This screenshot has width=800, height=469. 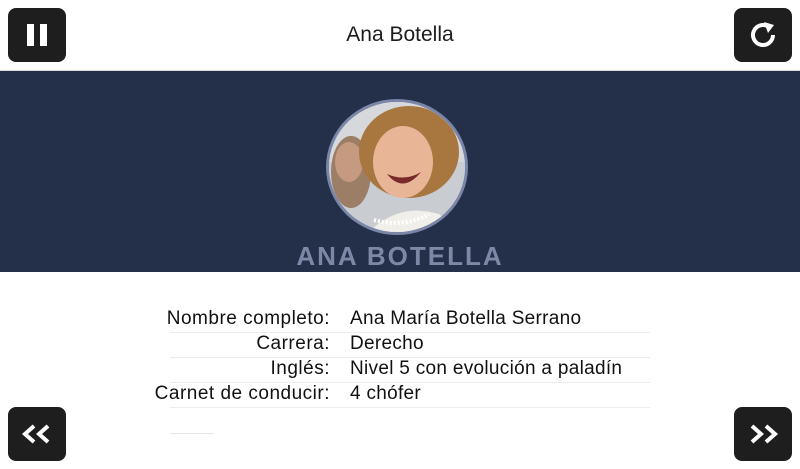 I want to click on portrait-photo, so click(x=397, y=167).